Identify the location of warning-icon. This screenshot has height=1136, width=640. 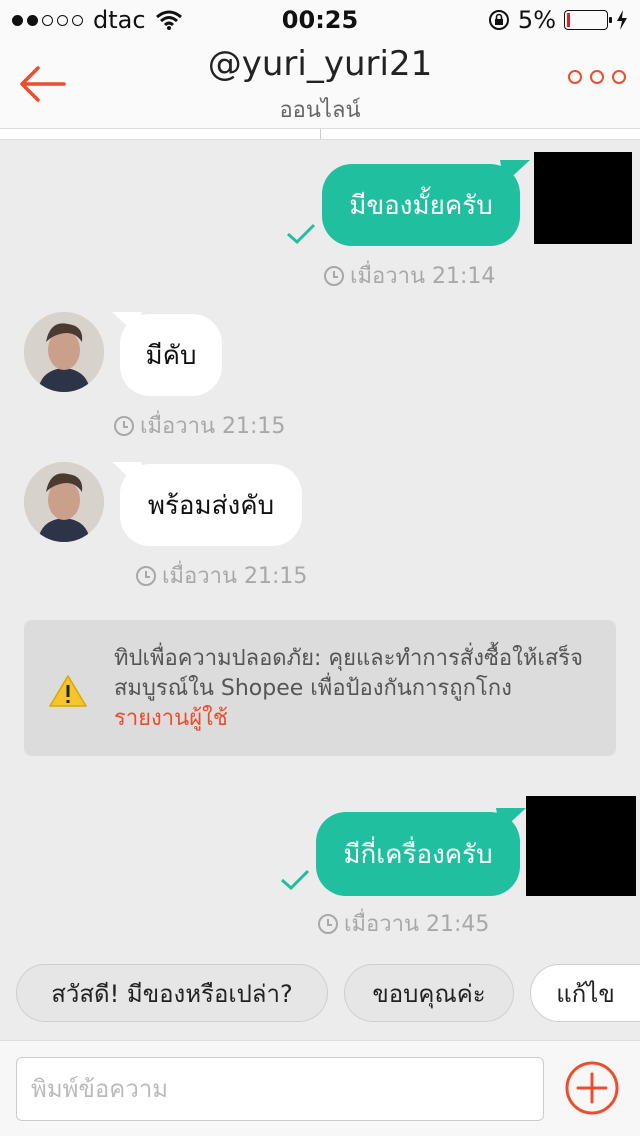
(68, 691).